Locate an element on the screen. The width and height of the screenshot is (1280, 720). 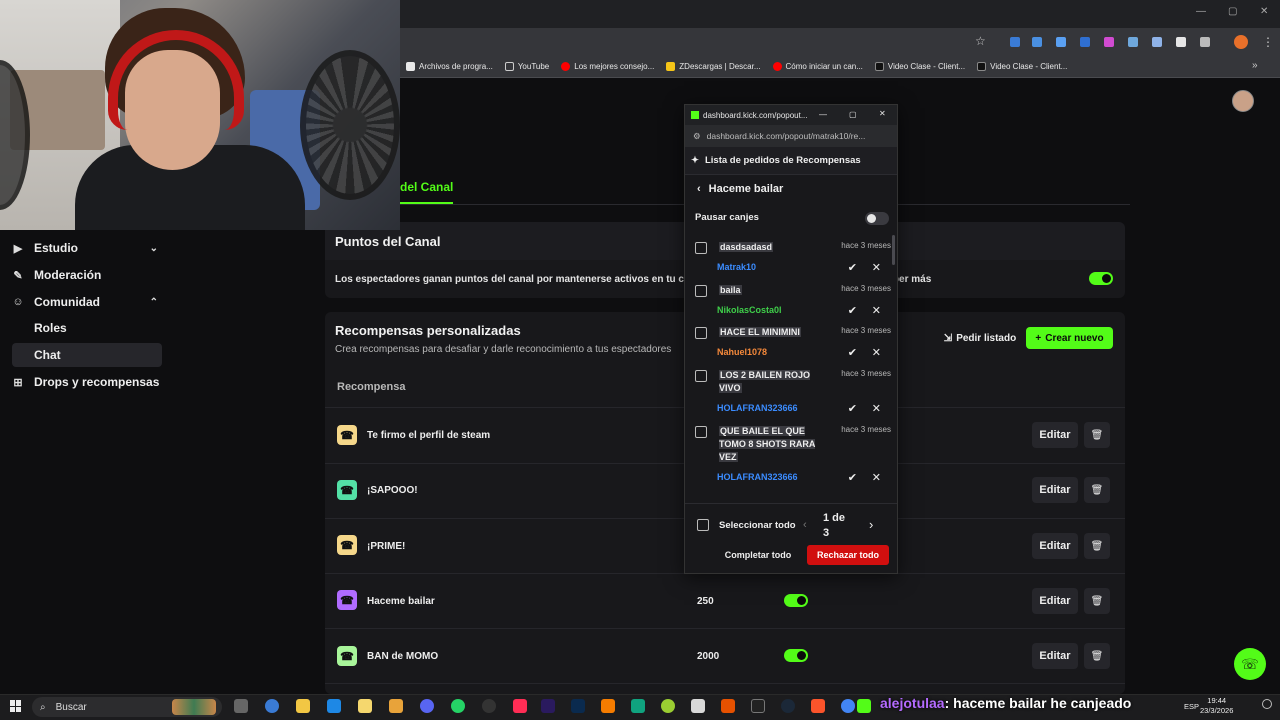
profile-avatar is located at coordinates (1241, 42).